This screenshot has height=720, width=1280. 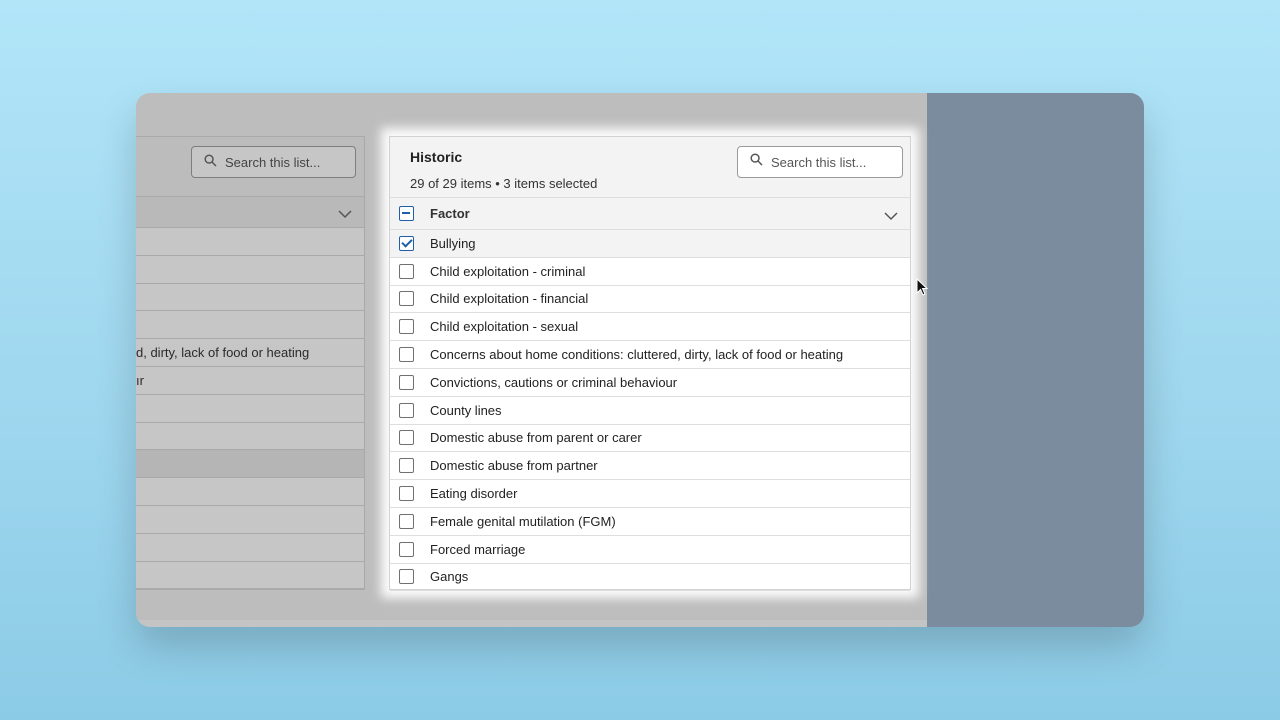 What do you see at coordinates (250, 353) in the screenshot?
I see `left-list-item: d, dirty, lack of food or heating` at bounding box center [250, 353].